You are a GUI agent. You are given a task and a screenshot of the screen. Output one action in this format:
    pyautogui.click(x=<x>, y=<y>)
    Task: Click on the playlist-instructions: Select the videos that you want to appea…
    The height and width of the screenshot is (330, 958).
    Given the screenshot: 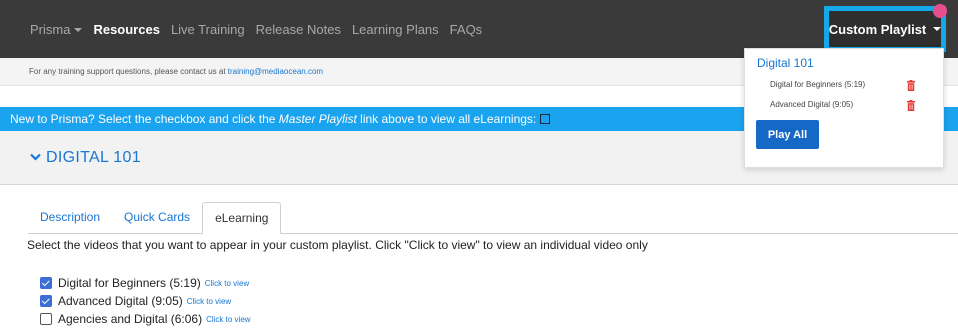 What is the action you would take?
    pyautogui.click(x=337, y=245)
    